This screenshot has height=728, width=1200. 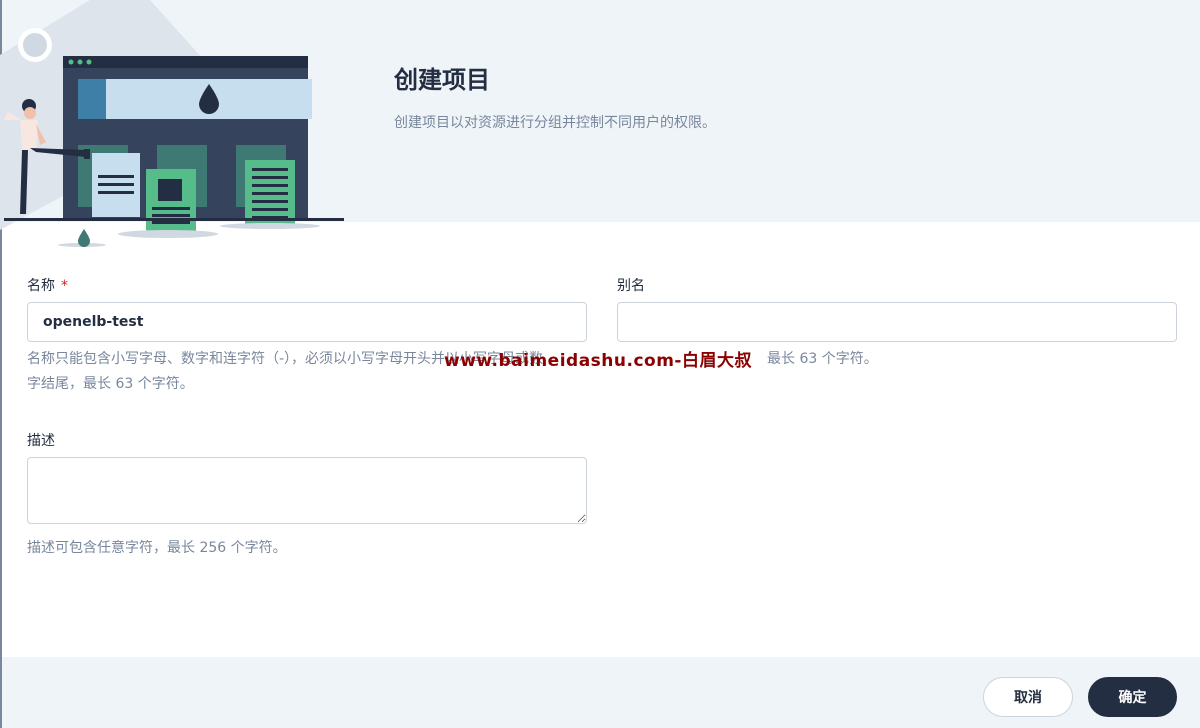 What do you see at coordinates (555, 123) in the screenshot?
I see `page-subtitle: 创建项目以对资源进行分组并控制不同用户的权限。` at bounding box center [555, 123].